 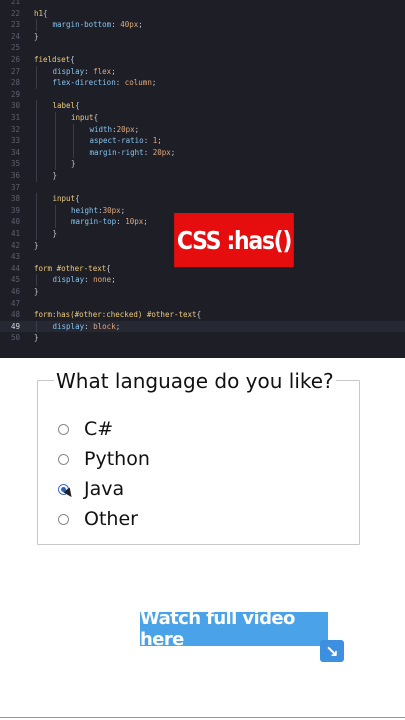 I want to click on arrow-down-right-icon: ↘, so click(x=332, y=651).